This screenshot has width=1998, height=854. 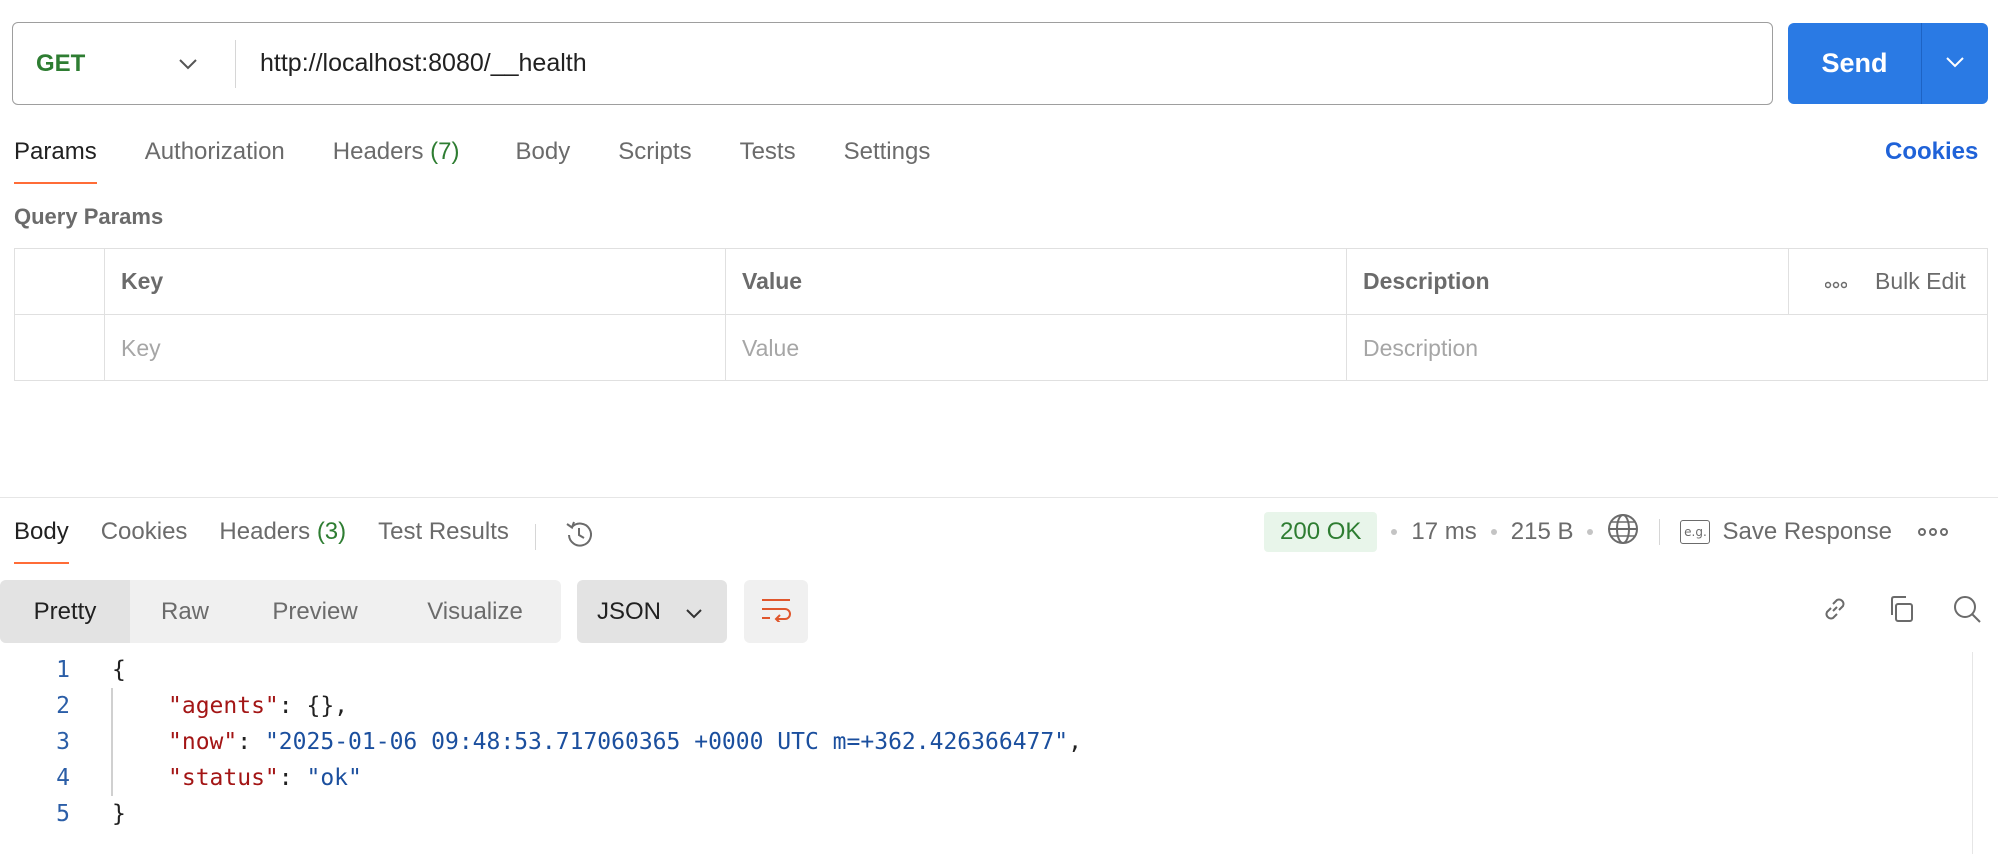 I want to click on code-text: {, so click(x=119, y=670).